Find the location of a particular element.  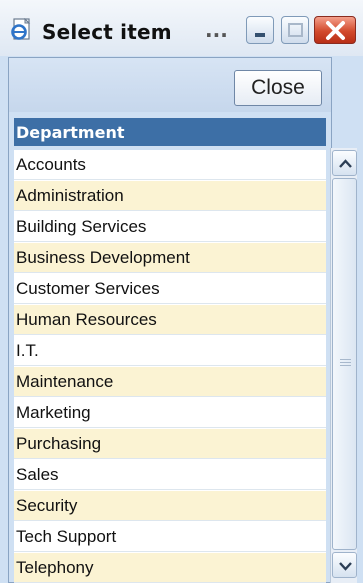

list-item: Building Services is located at coordinates (170, 227).